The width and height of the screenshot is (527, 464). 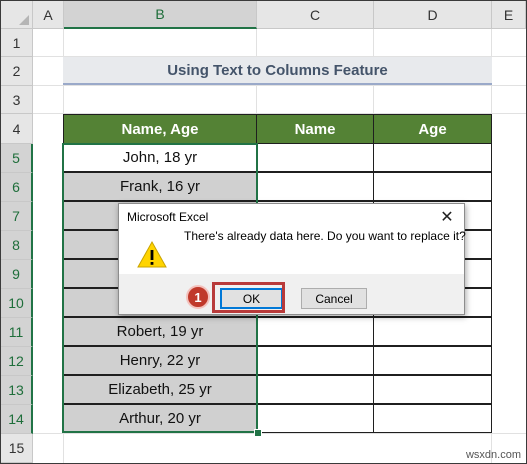 What do you see at coordinates (17, 303) in the screenshot?
I see `row-header-10: 10` at bounding box center [17, 303].